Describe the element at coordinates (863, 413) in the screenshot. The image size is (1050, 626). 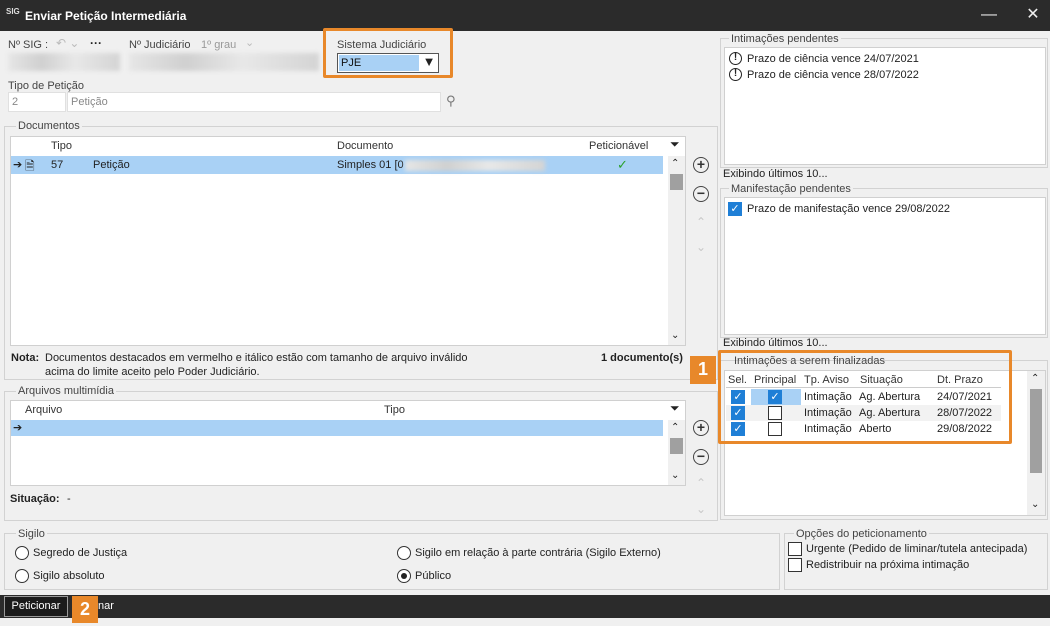
I see `table-row: ✓ Intimação Ag. Abertura 28/07/2022` at that location.